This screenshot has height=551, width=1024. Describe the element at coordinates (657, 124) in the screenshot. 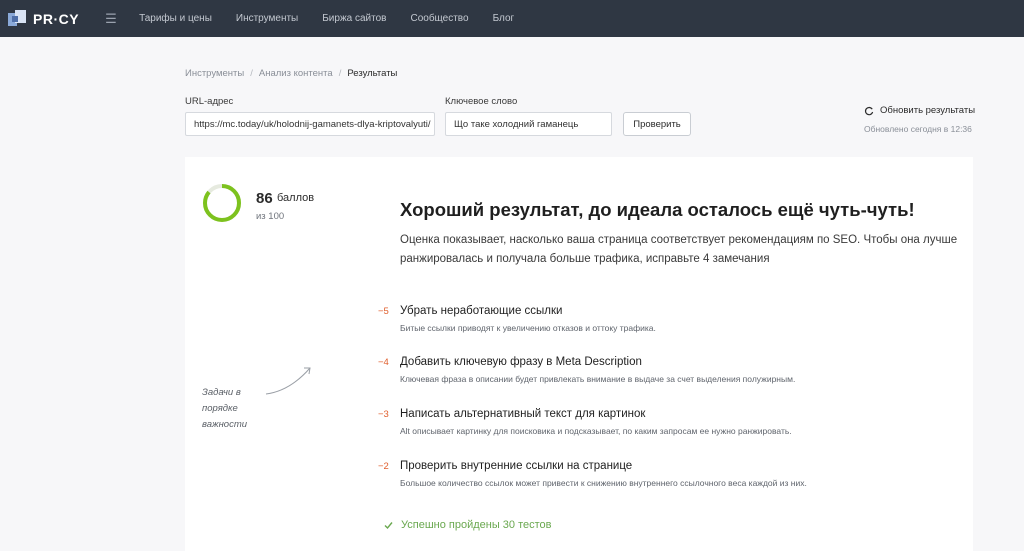

I see `check-button: Проверить` at that location.